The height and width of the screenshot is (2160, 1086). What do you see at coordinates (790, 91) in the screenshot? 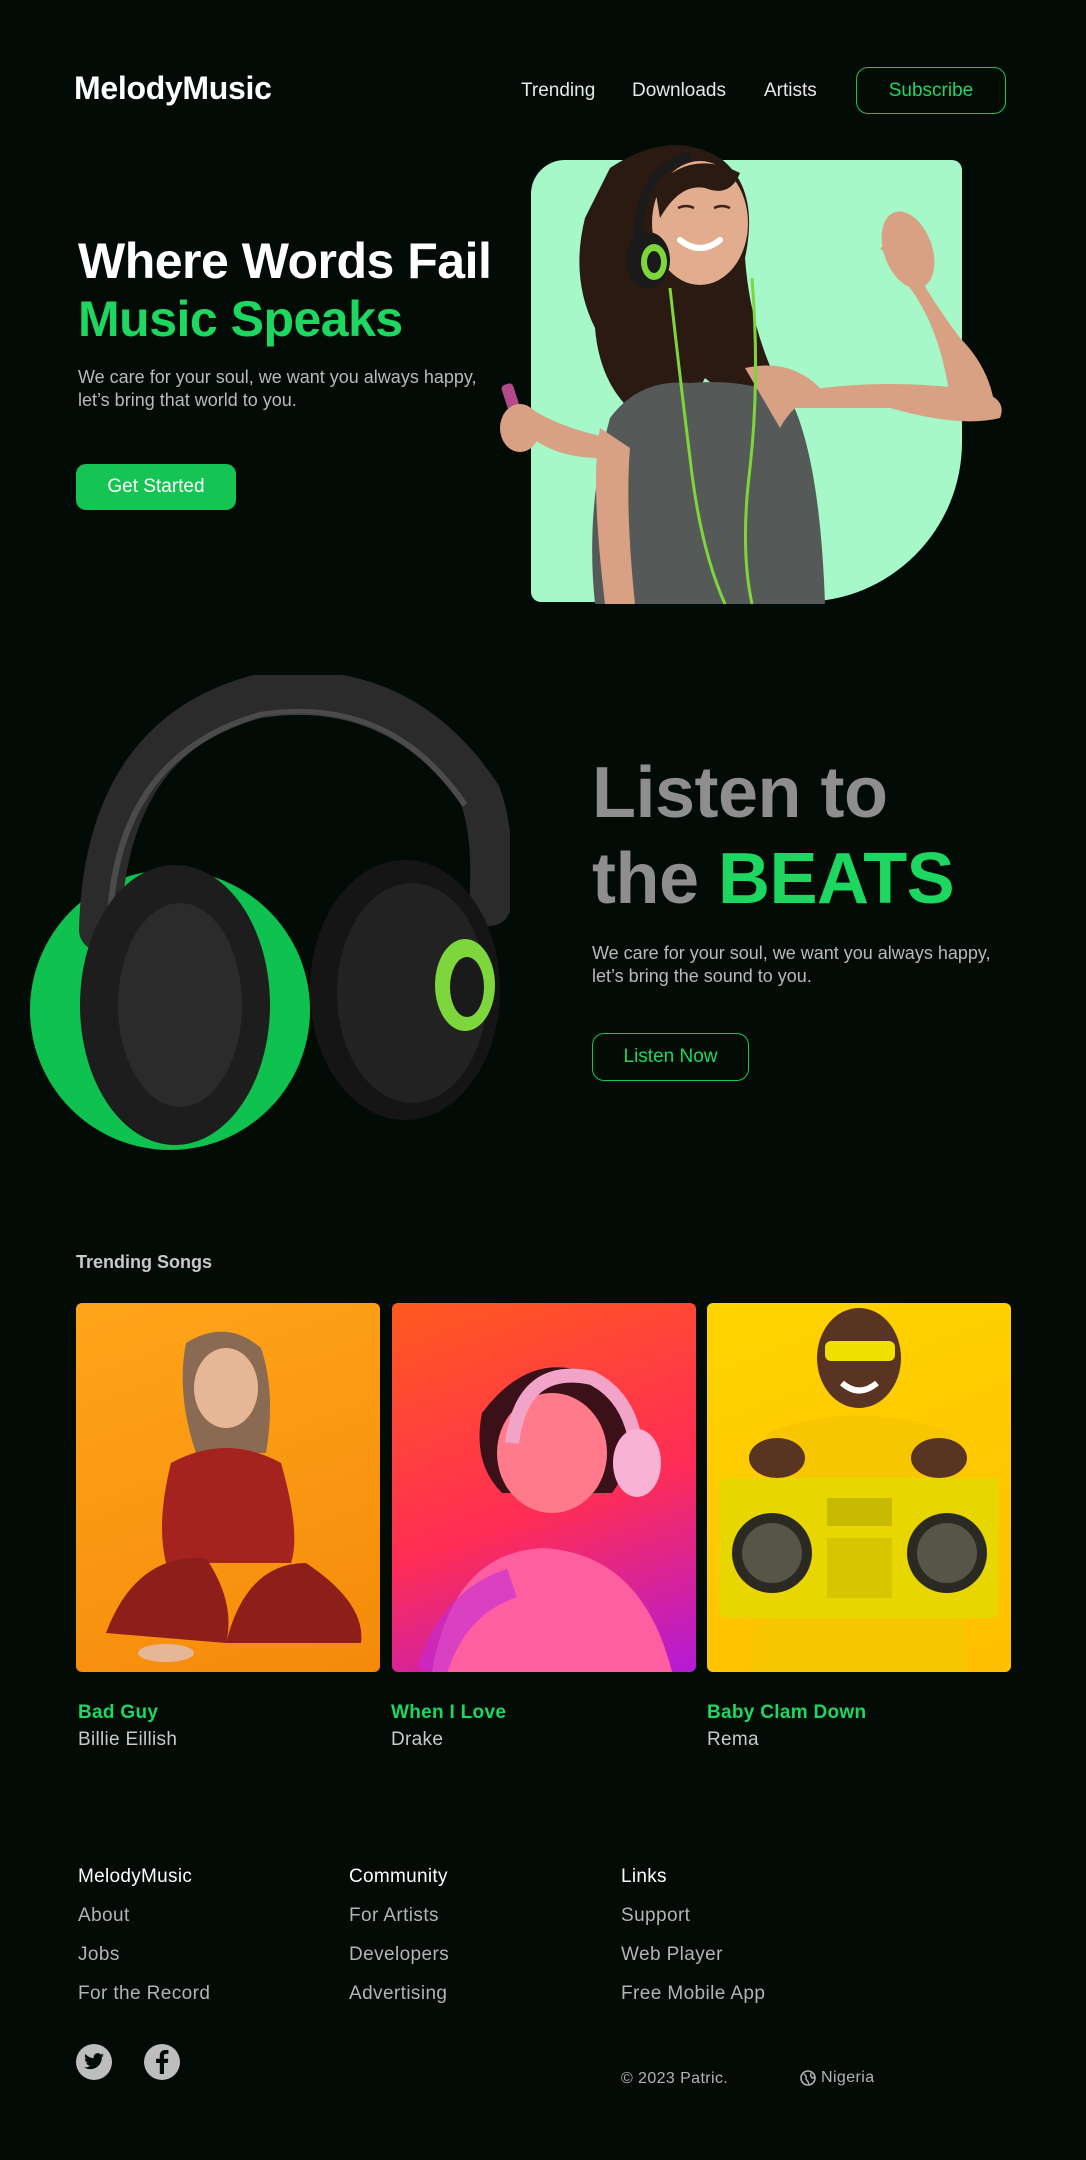
I see `nav-artists: Artists` at bounding box center [790, 91].